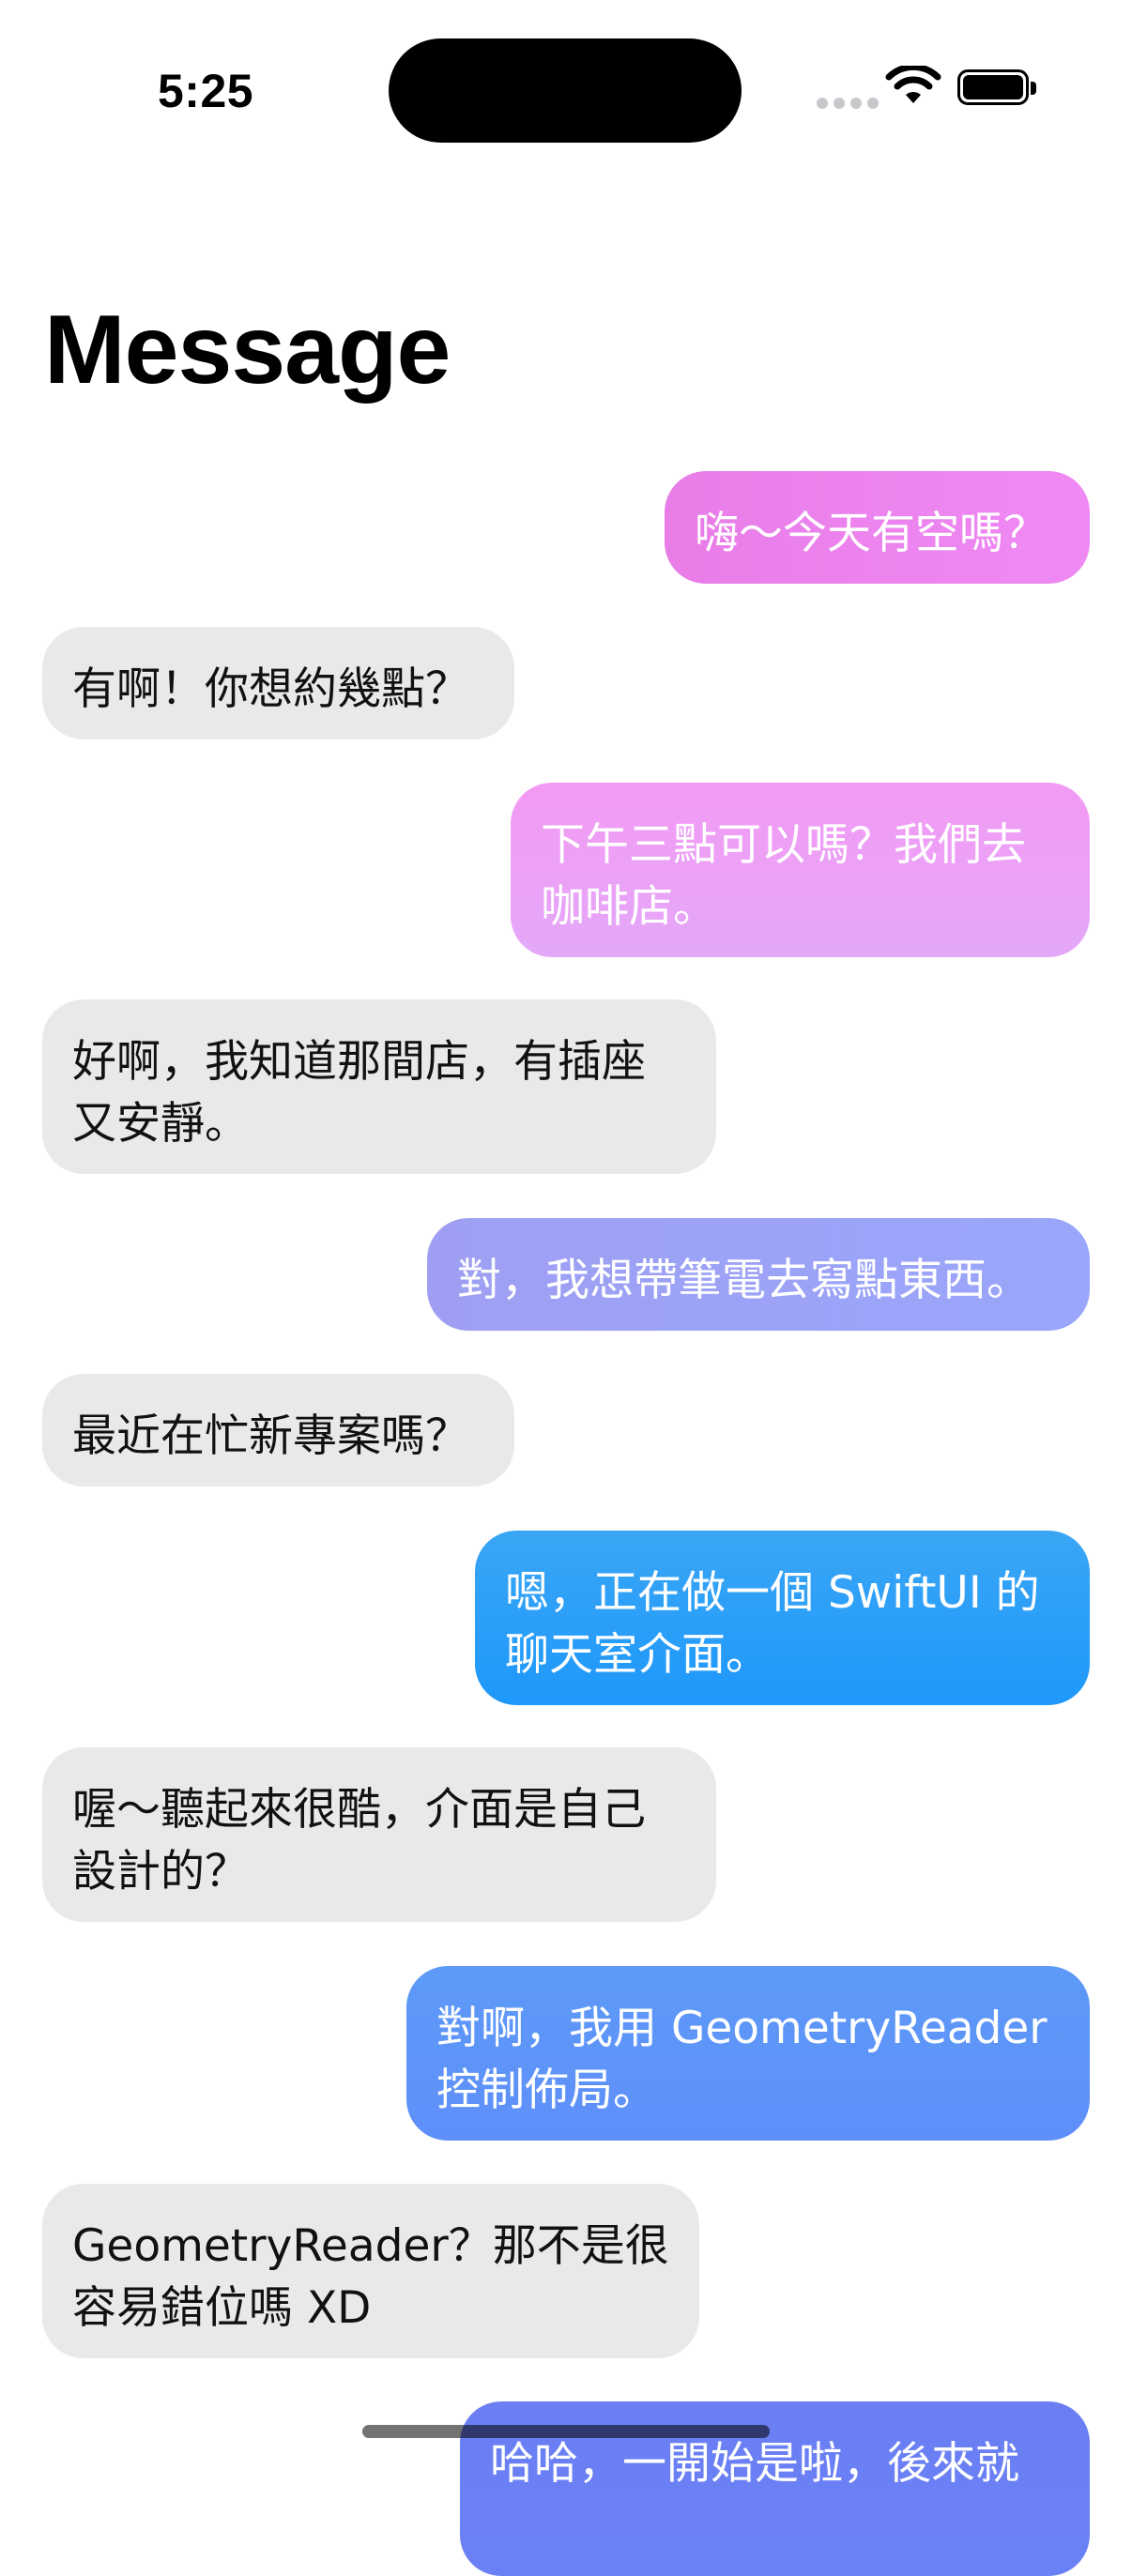 The image size is (1132, 2576). Describe the element at coordinates (379, 1086) in the screenshot. I see `incoming-message-bubble: 好啊，我知道那間店，有插座又安靜。` at that location.